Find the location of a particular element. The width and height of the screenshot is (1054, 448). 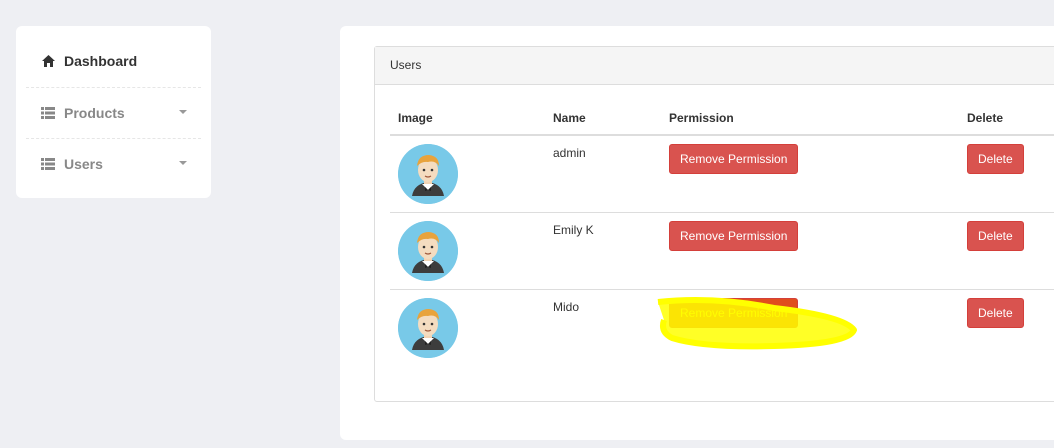

user-name: admin is located at coordinates (569, 153).